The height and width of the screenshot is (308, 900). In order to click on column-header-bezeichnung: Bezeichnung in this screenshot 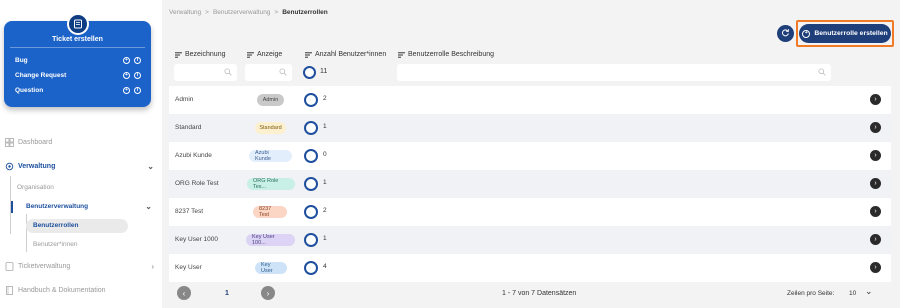, I will do `click(200, 54)`.